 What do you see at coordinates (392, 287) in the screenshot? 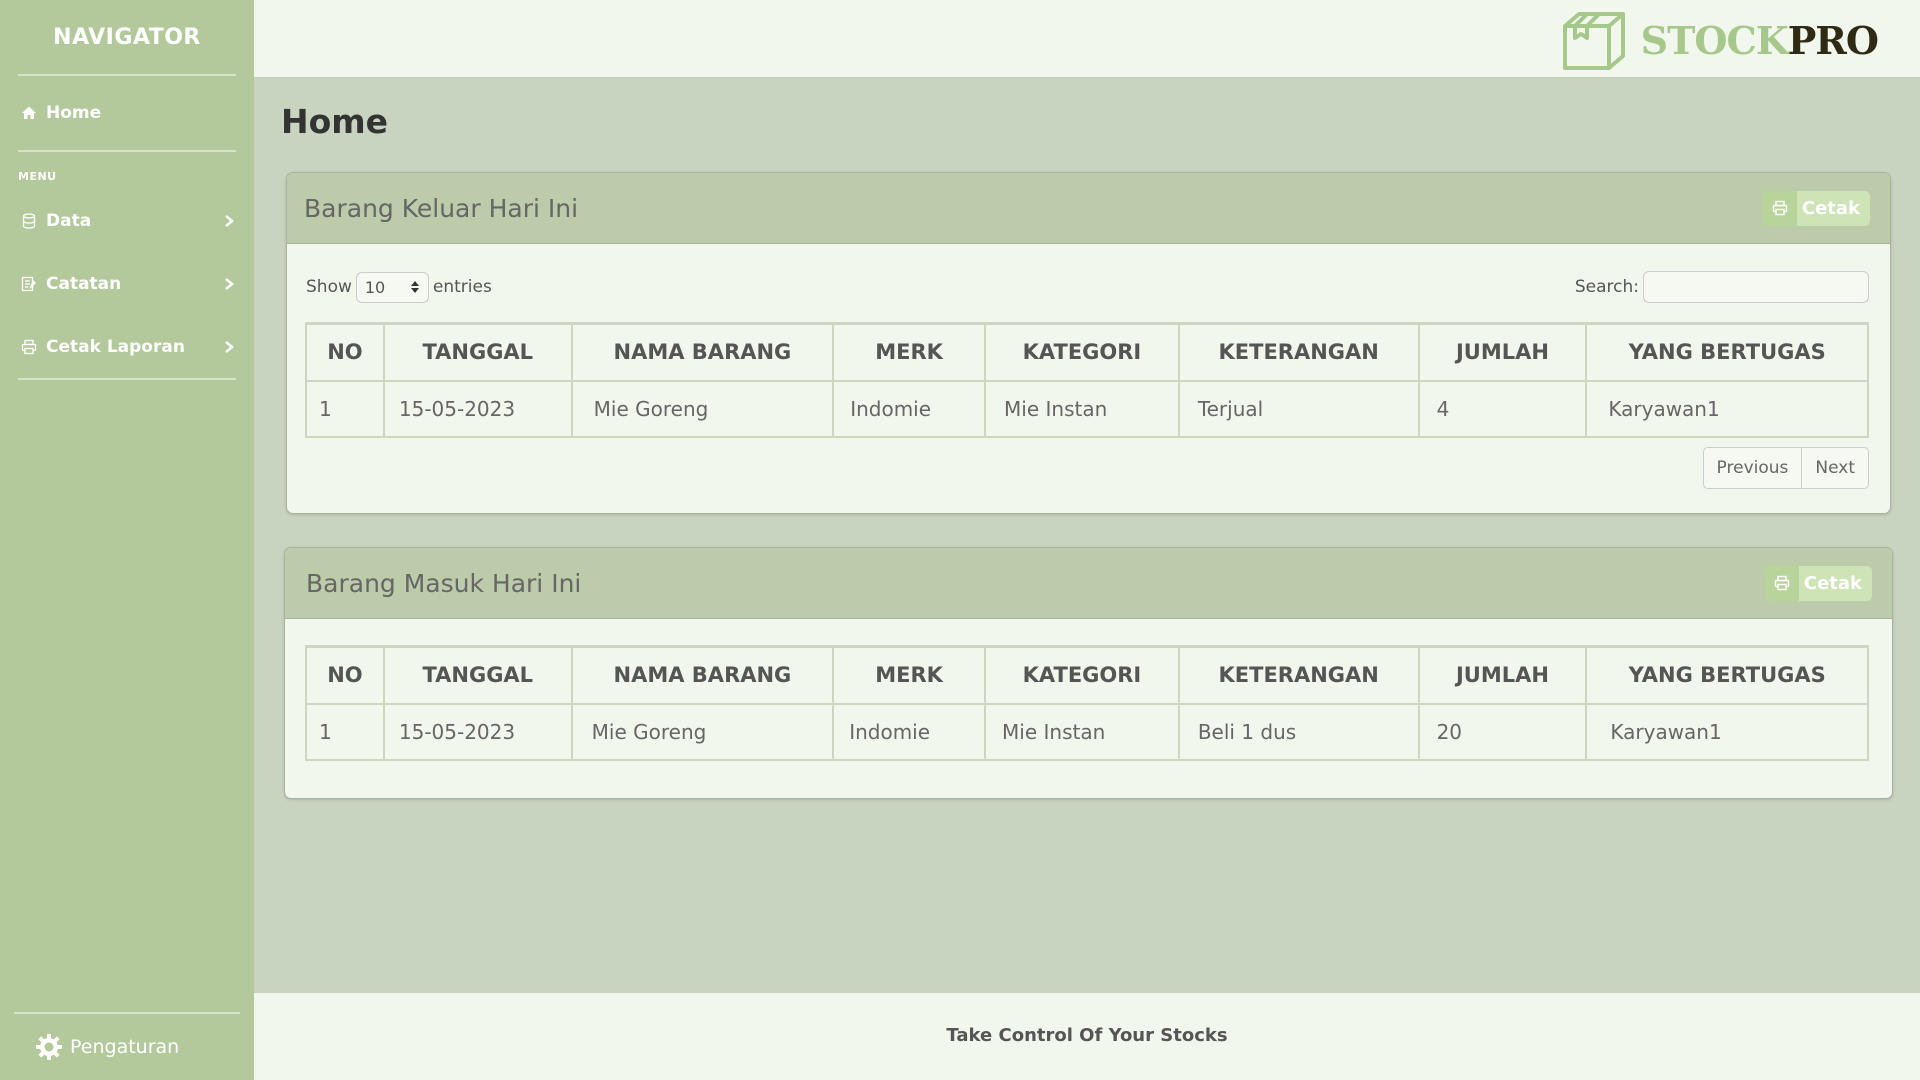
I see `entries-select: 10` at bounding box center [392, 287].